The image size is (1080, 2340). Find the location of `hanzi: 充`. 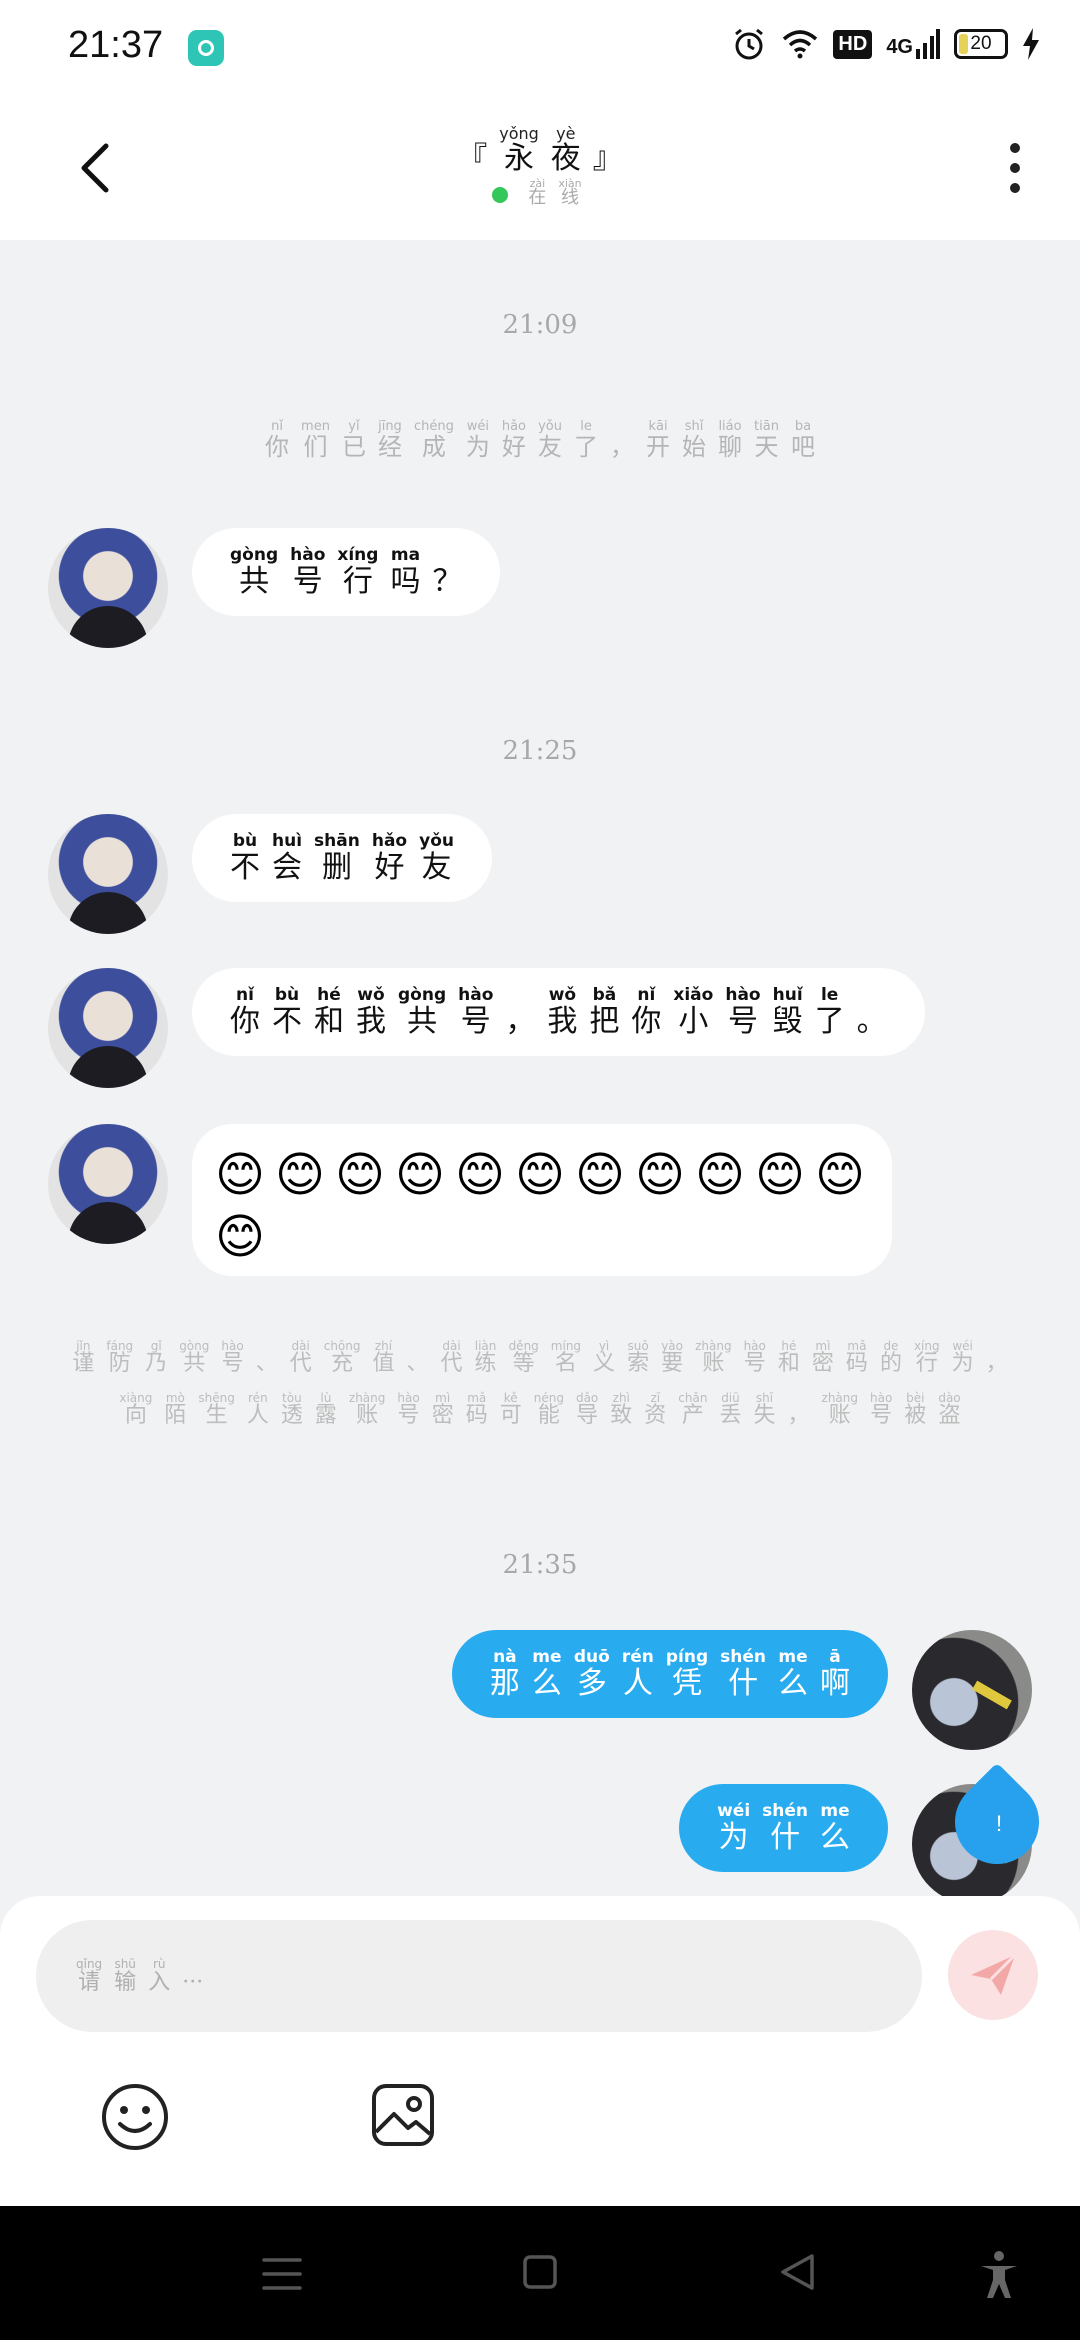

hanzi: 充 is located at coordinates (342, 1363).